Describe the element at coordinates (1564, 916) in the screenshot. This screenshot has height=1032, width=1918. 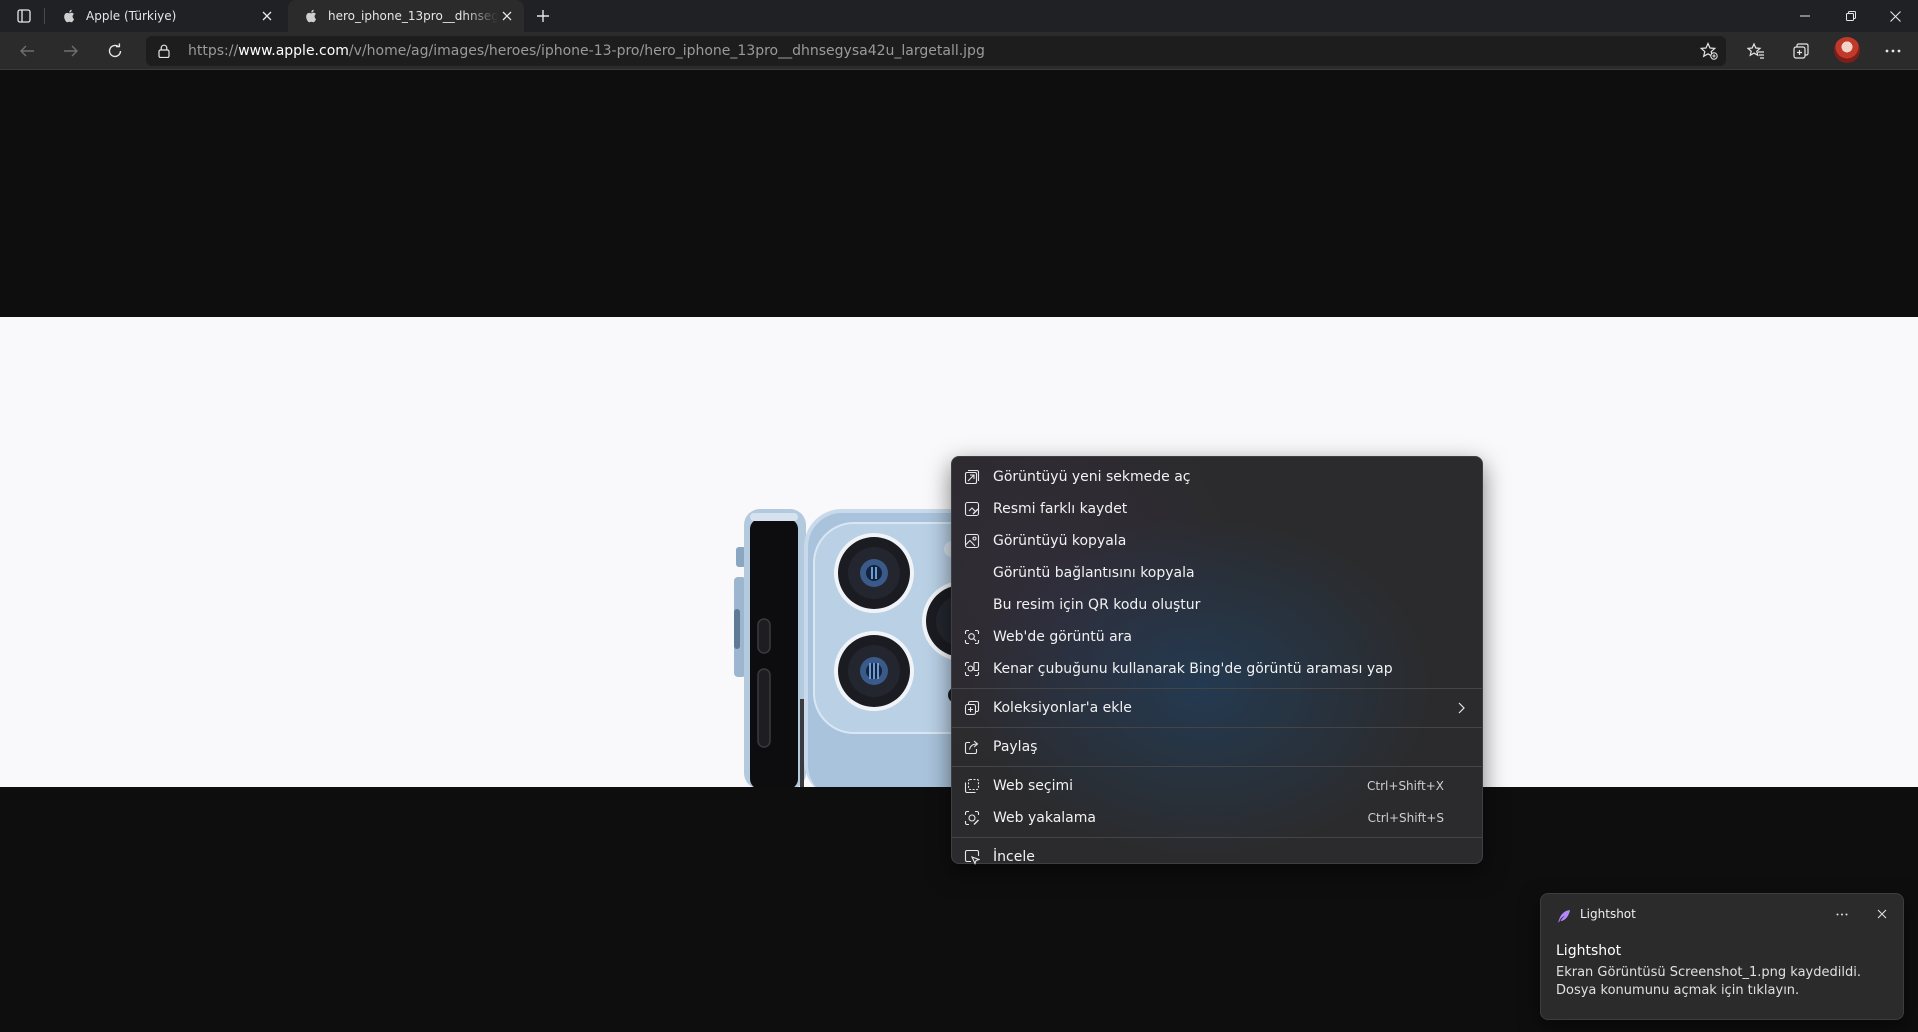
I see `feather-icon` at that location.